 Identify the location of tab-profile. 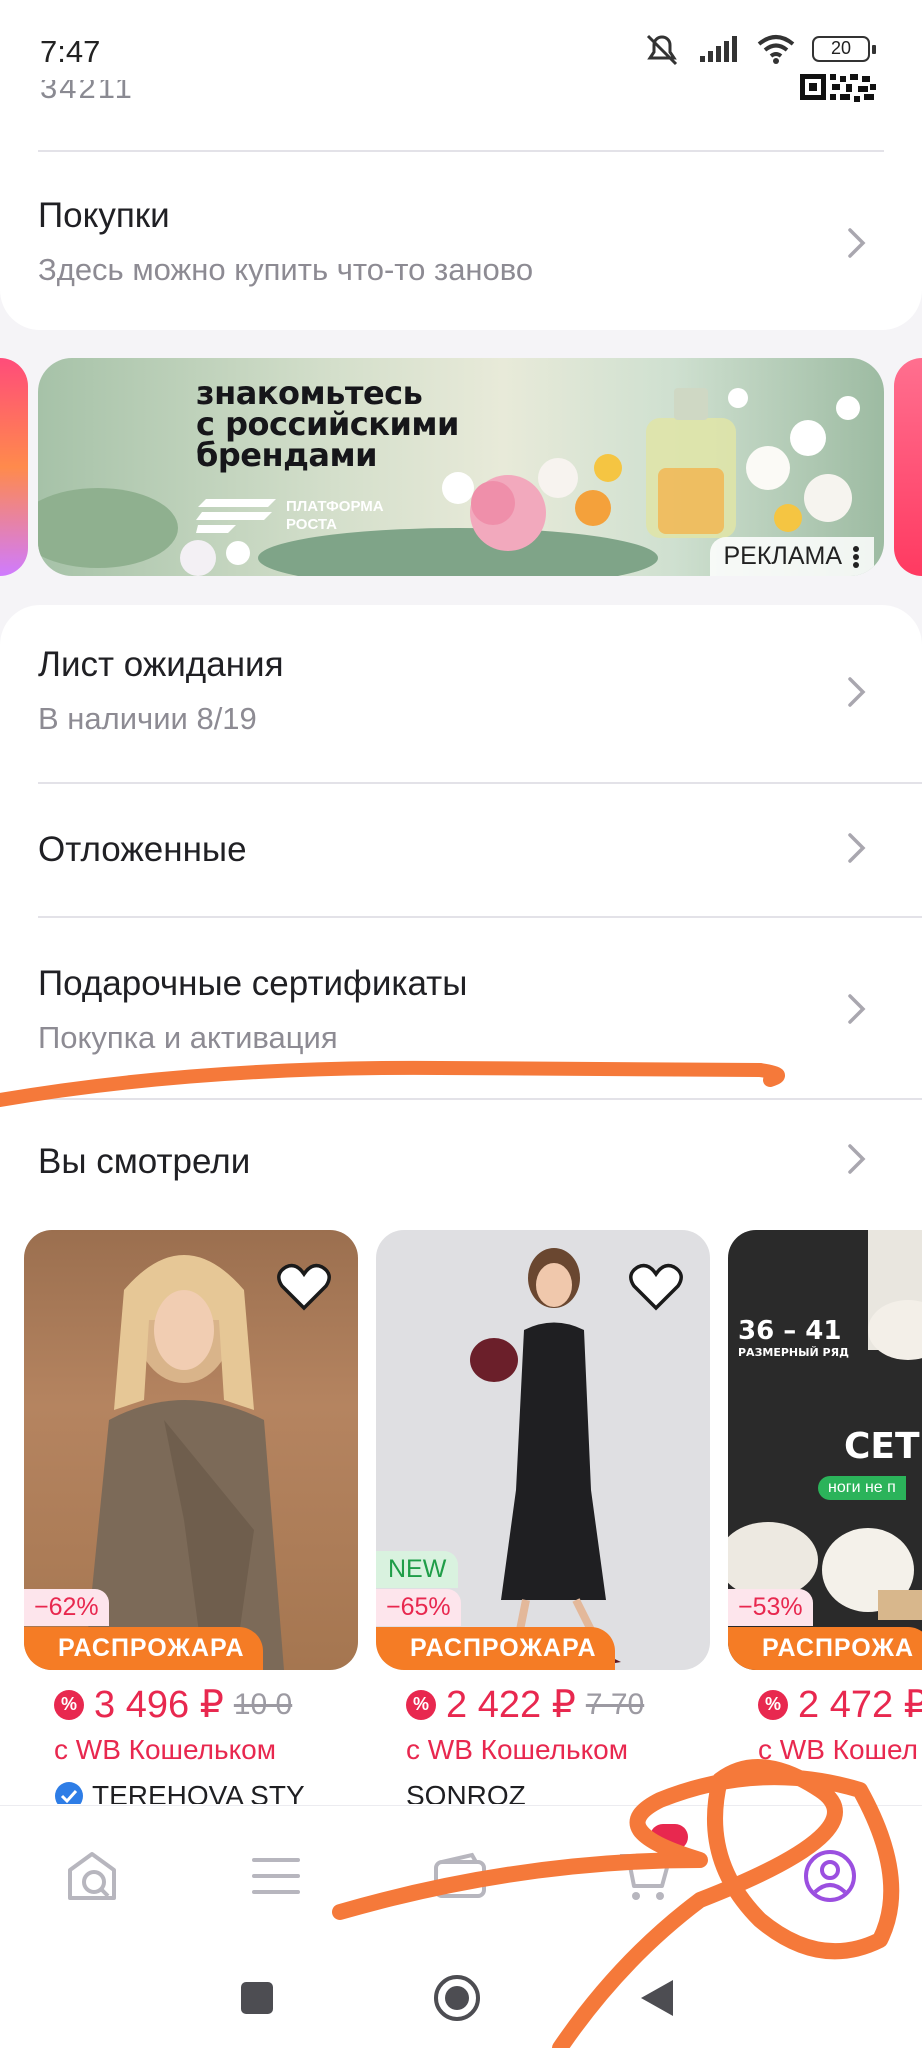
(830, 1876).